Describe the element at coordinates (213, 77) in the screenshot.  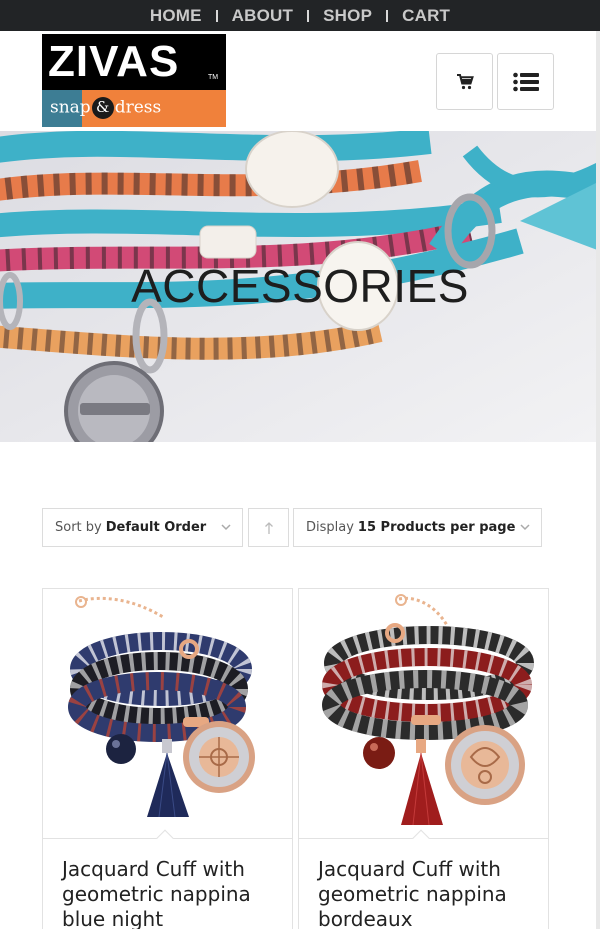
I see `logo-trademark: TM` at that location.